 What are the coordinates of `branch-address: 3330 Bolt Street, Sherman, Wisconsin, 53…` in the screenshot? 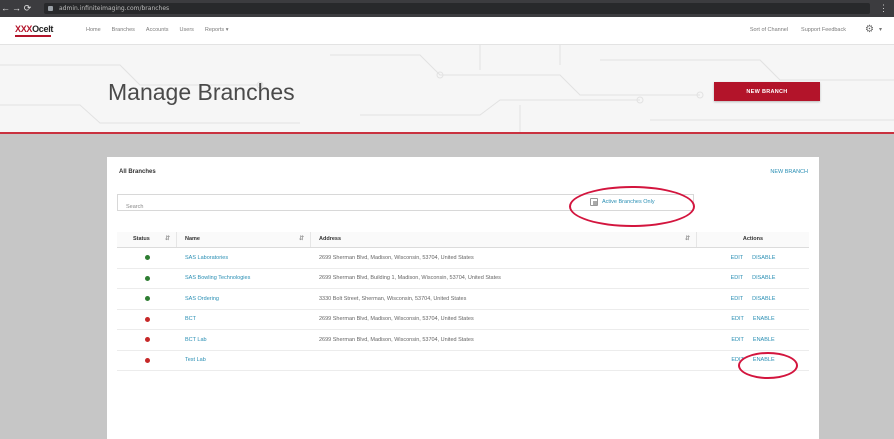 It's located at (393, 298).